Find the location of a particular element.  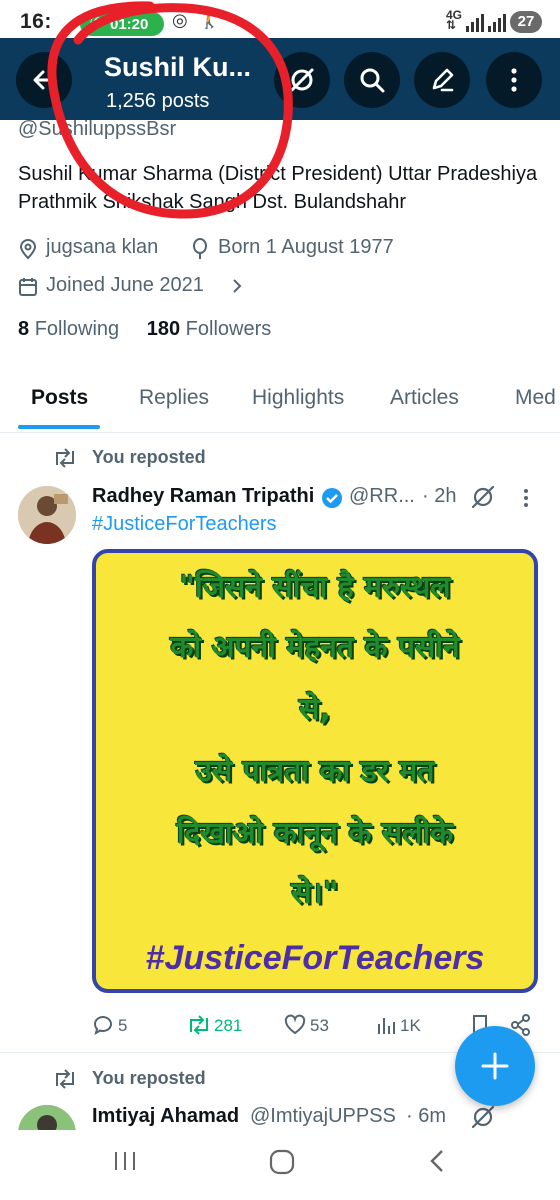

more-vert-icon is located at coordinates (514, 80).